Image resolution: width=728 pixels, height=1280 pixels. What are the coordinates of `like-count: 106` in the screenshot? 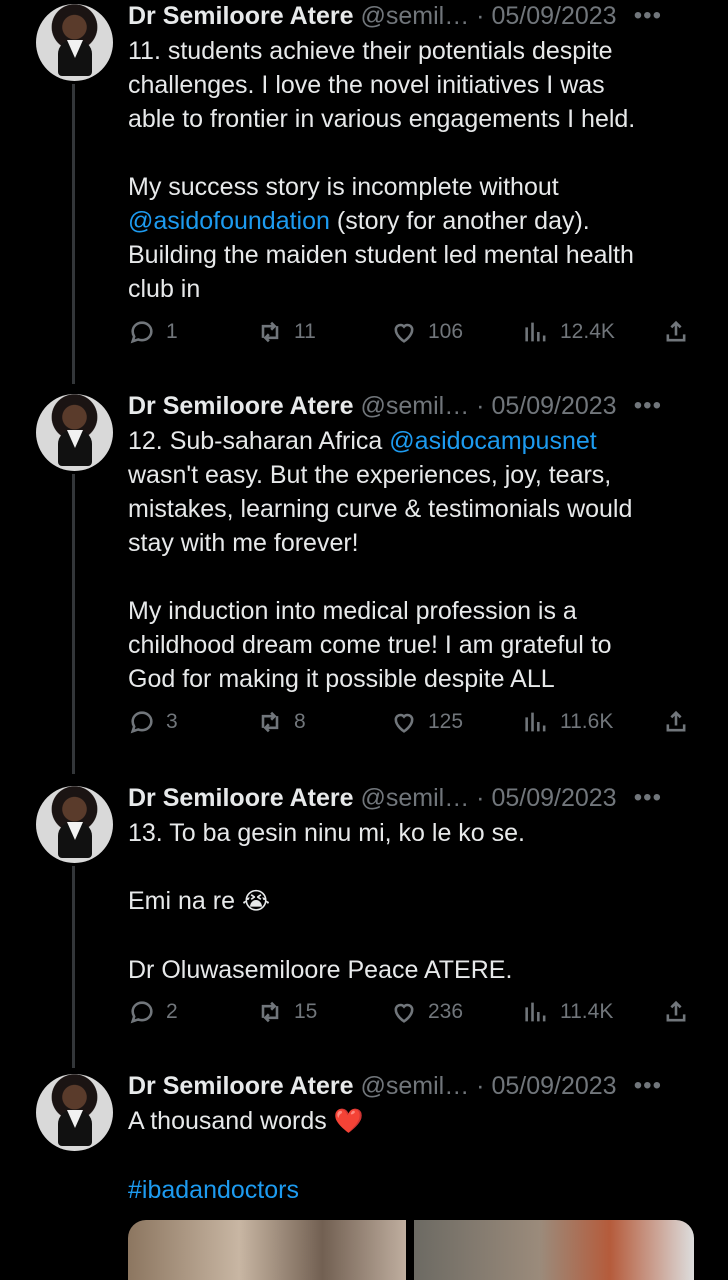 It's located at (446, 331).